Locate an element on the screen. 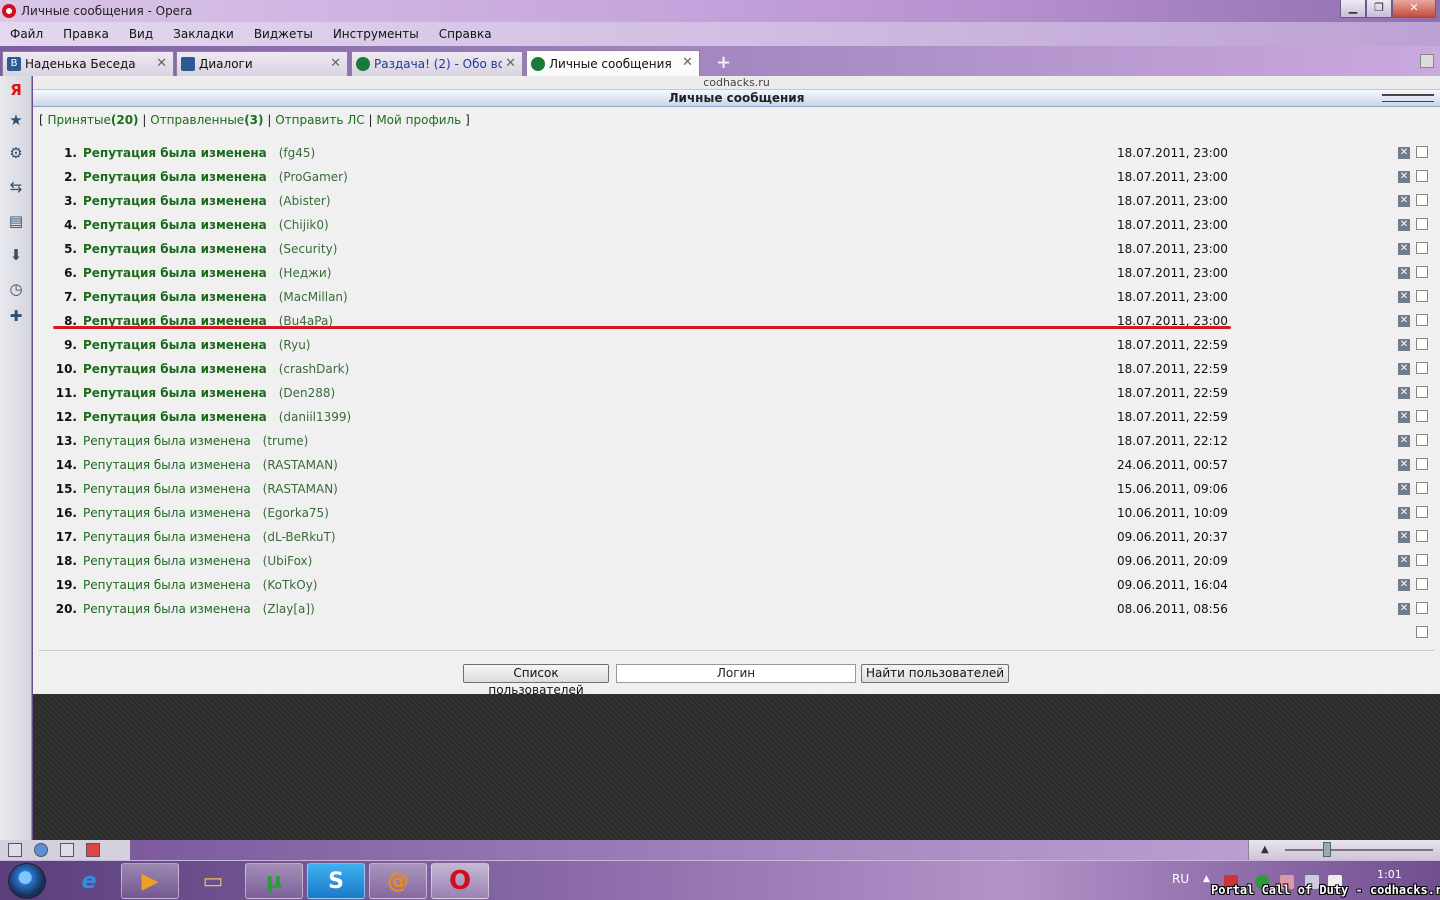 Image resolution: width=1440 pixels, height=900 pixels. find-users-button: Найти пользователей is located at coordinates (935, 673).